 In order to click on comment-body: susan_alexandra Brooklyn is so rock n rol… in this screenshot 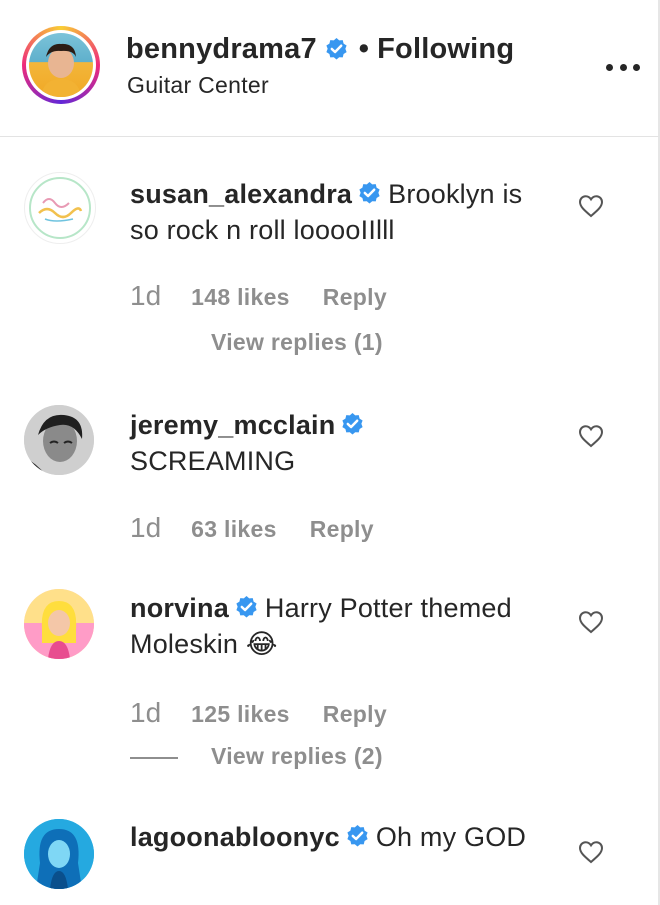, I will do `click(340, 212)`.